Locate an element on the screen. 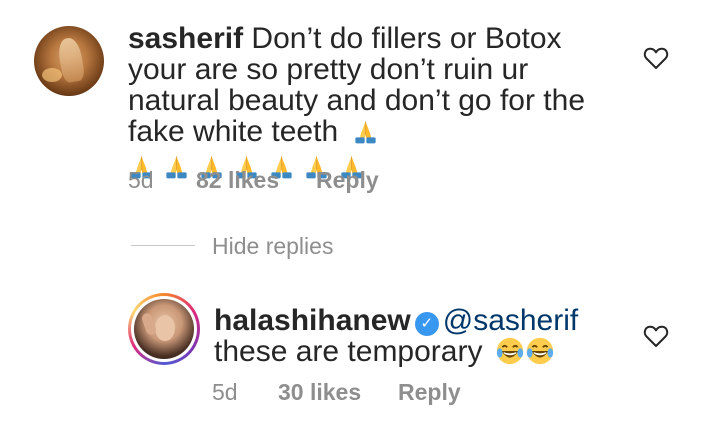  avatar-sasherif is located at coordinates (69, 61).